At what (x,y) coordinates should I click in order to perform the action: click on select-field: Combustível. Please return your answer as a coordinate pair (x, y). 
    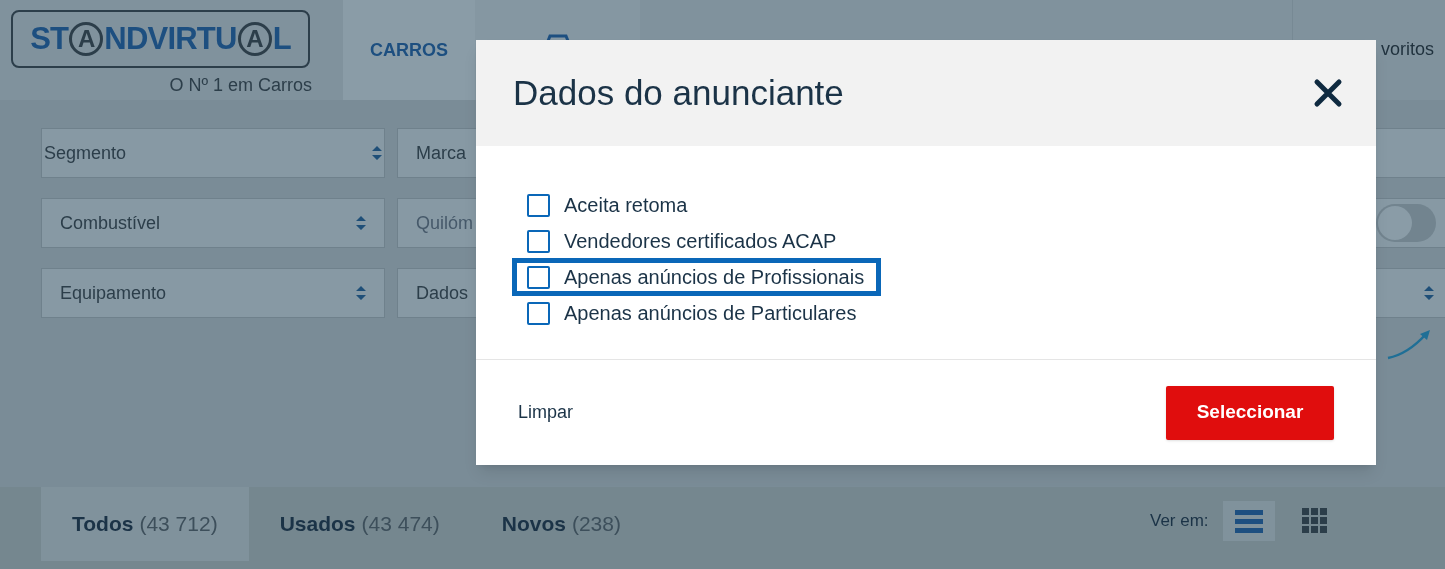
    Looking at the image, I should click on (213, 223).